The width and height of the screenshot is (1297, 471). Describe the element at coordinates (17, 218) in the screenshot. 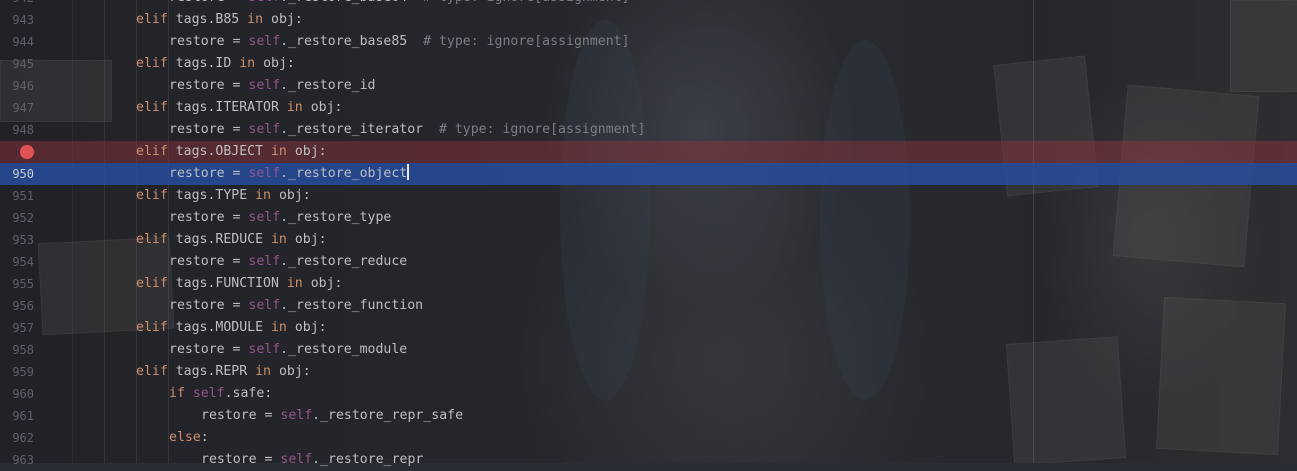

I see `line-number: 952` at that location.